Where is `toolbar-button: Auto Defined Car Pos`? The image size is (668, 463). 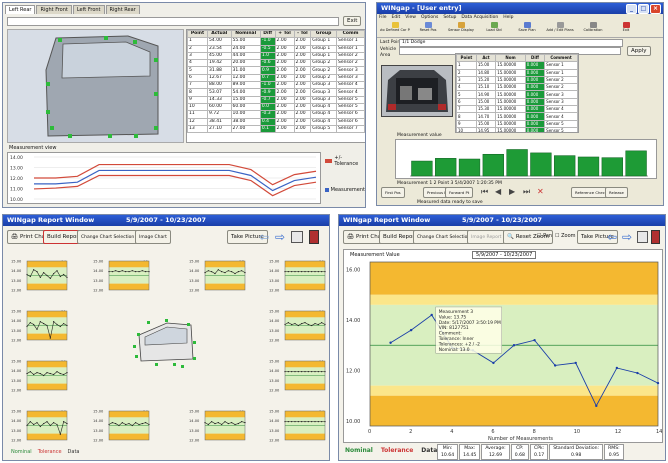 toolbar-button: Auto Defined Car Pos is located at coordinates (395, 29).